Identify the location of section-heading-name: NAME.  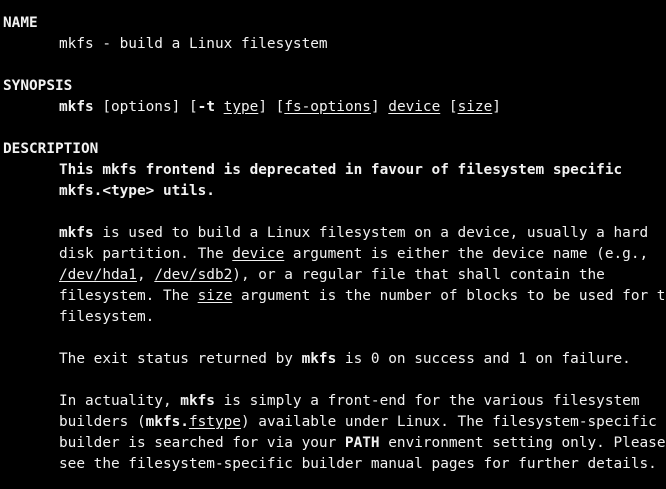
(20, 23).